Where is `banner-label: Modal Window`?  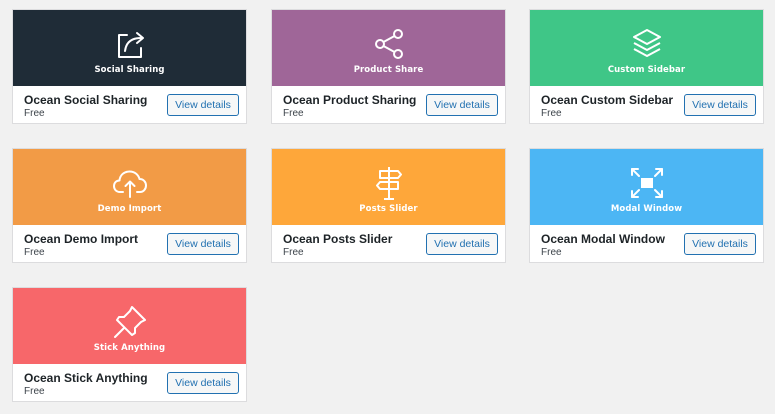
banner-label: Modal Window is located at coordinates (646, 209).